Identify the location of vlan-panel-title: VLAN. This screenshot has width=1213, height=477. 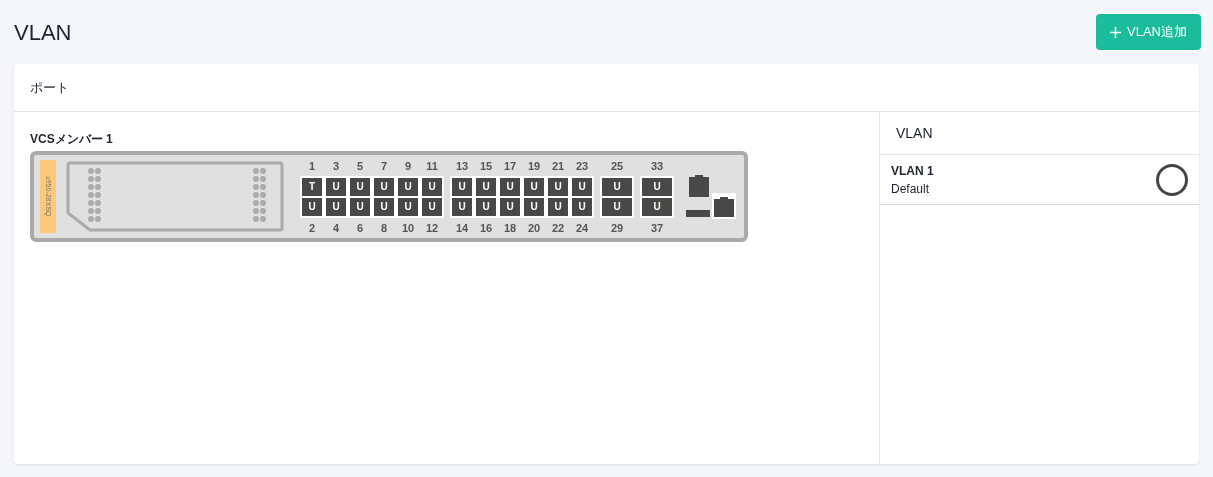
(914, 133).